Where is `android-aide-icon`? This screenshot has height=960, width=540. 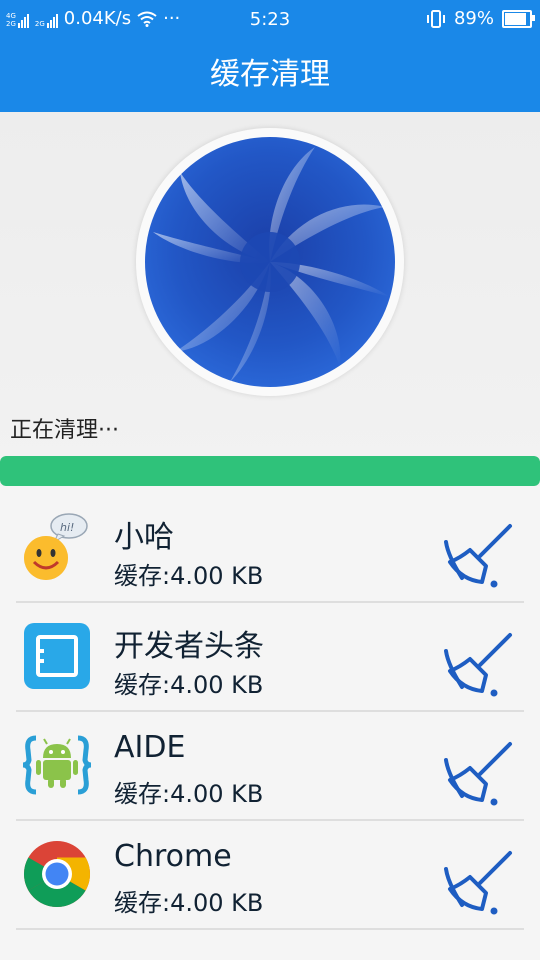 android-aide-icon is located at coordinates (57, 765).